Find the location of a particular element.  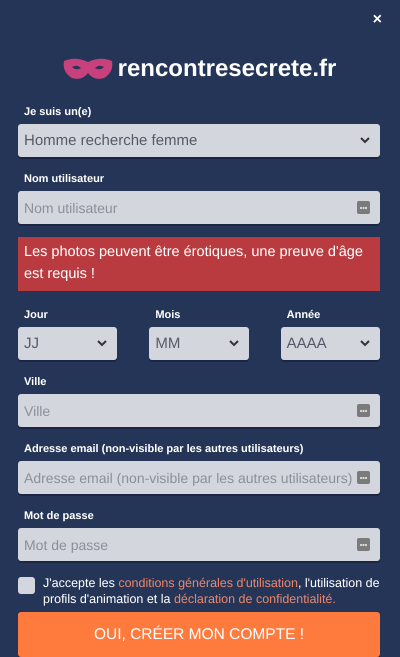

select-value: MM is located at coordinates (167, 343).